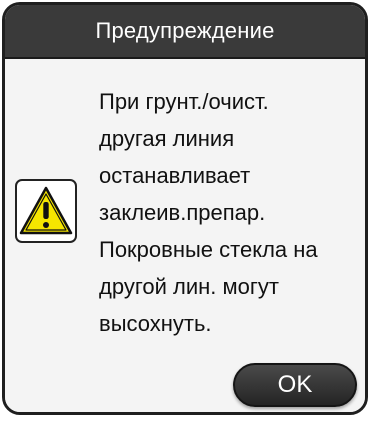 The height and width of the screenshot is (425, 378). I want to click on ok-button: OK, so click(295, 385).